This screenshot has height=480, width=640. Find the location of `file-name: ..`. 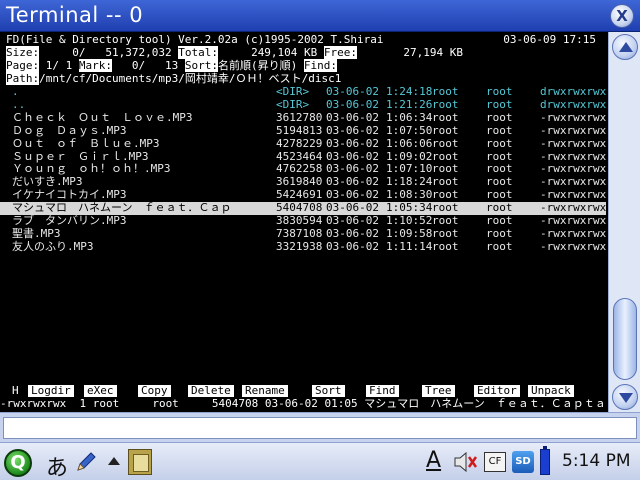

file-name: .. is located at coordinates (19, 104).